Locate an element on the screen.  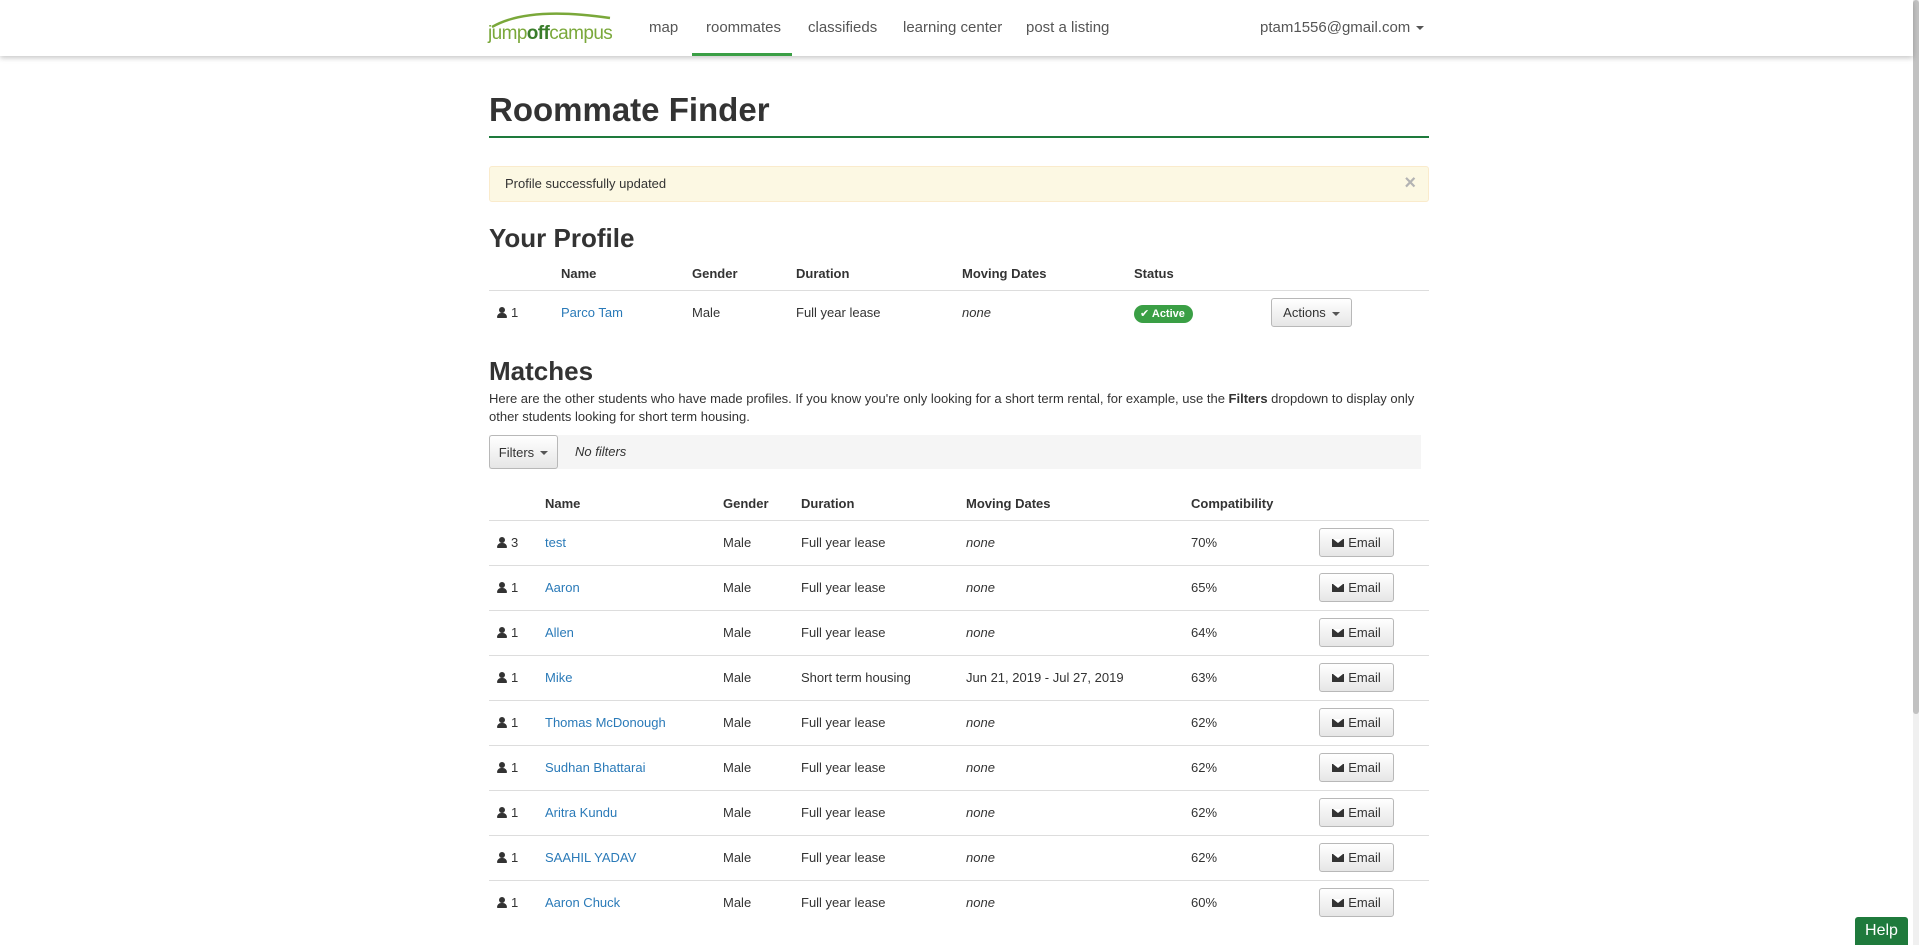
close-icon: × is located at coordinates (1410, 183).